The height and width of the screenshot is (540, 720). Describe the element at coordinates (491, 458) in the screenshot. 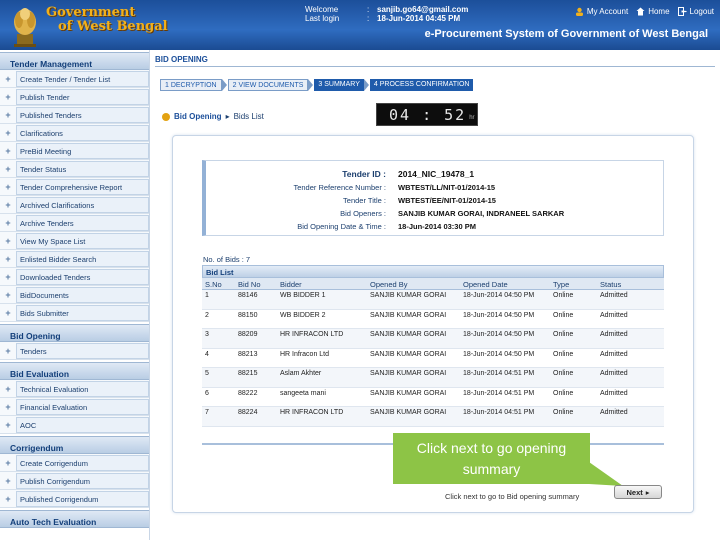

I see `tutorial-callout: Click next to go opening summary` at that location.